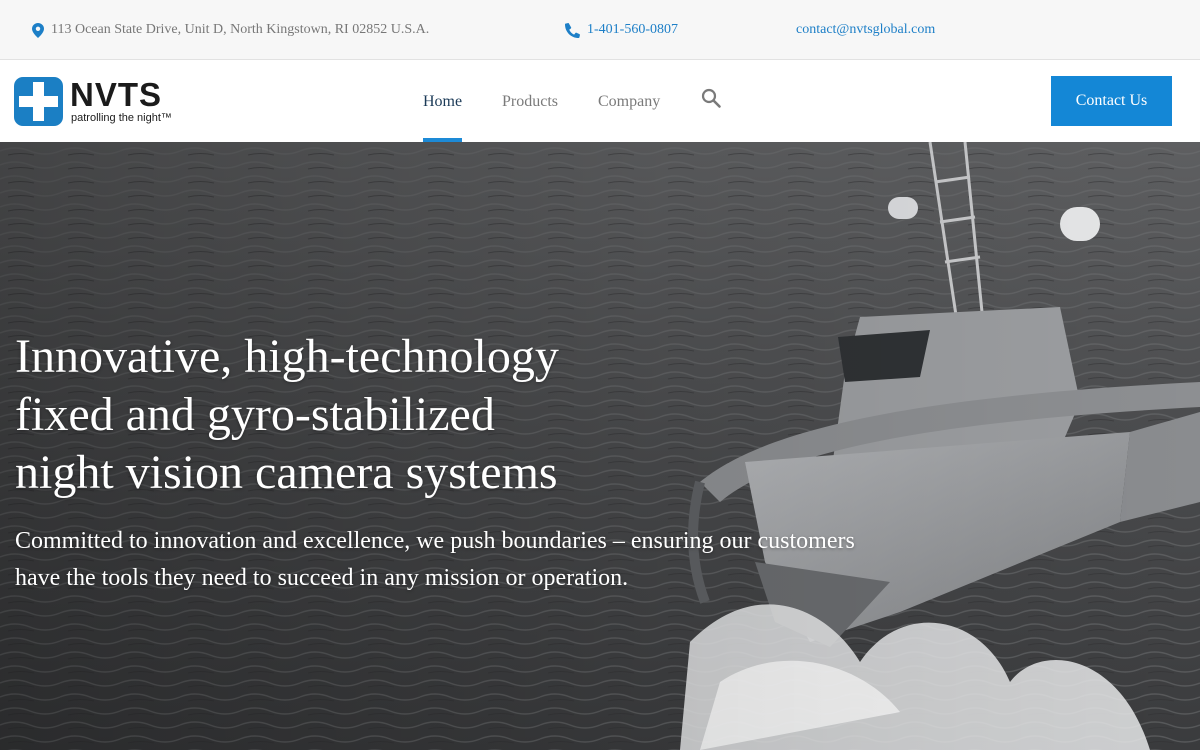 The height and width of the screenshot is (750, 1200). Describe the element at coordinates (255, 414) in the screenshot. I see `hero-title-line: fixed and gyro-stabilized` at that location.